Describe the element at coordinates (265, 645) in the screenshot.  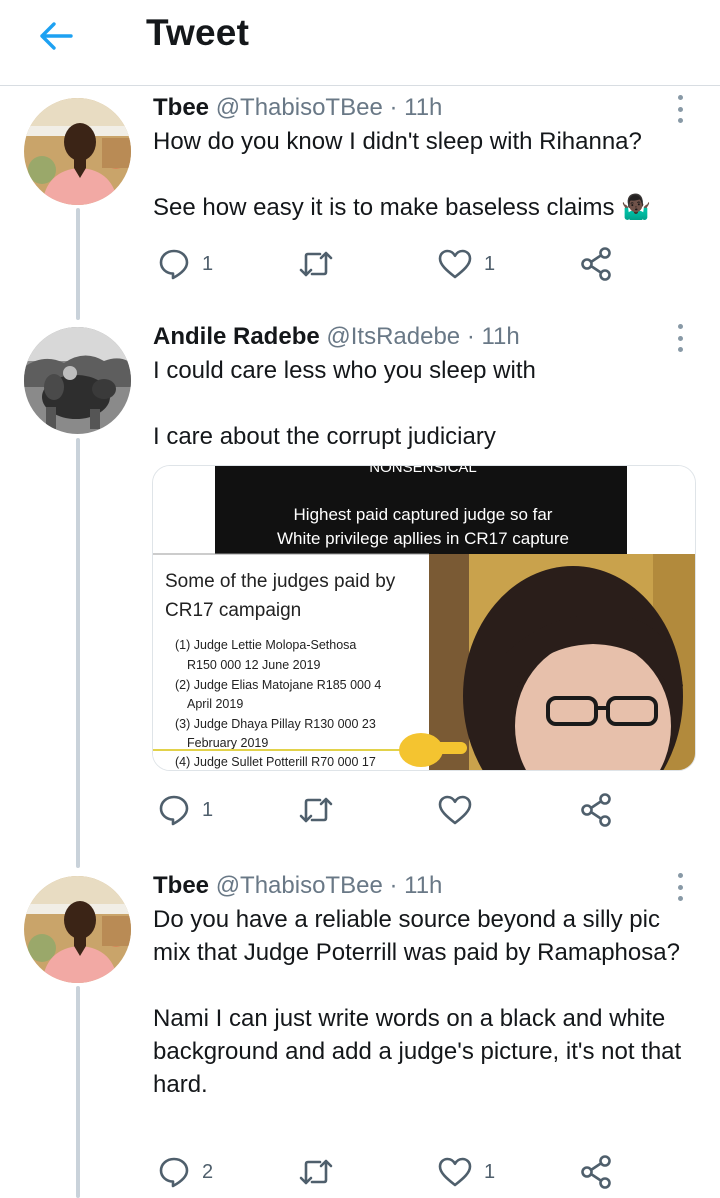
I see `media-item-1: (1) Judge Lettie Molopa-Sethosa` at that location.